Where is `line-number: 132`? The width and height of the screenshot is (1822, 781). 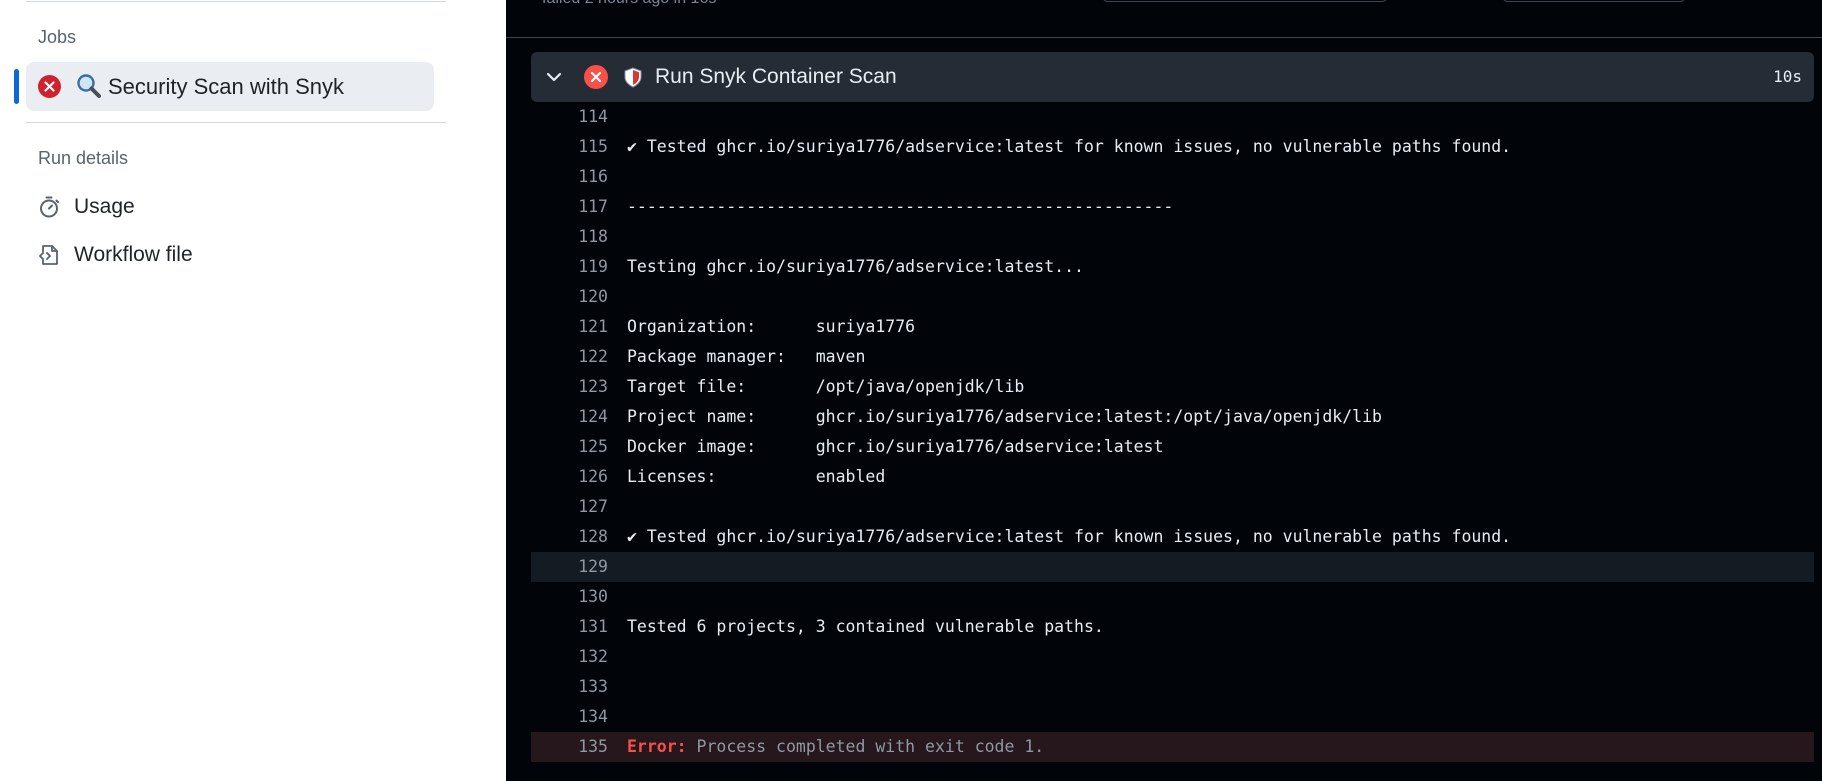
line-number: 132 is located at coordinates (569, 657).